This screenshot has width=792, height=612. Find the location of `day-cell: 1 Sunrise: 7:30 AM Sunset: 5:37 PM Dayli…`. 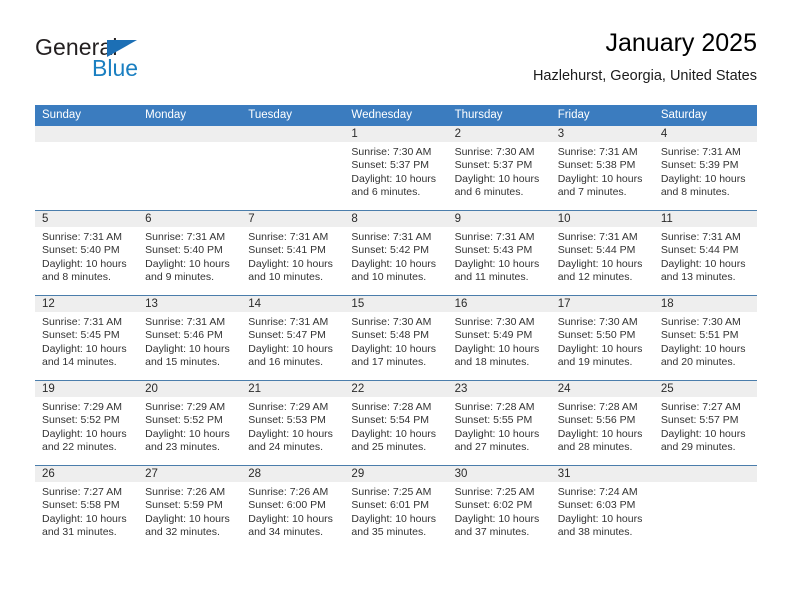

day-cell: 1 Sunrise: 7:30 AM Sunset: 5:37 PM Dayli… is located at coordinates (396, 168).